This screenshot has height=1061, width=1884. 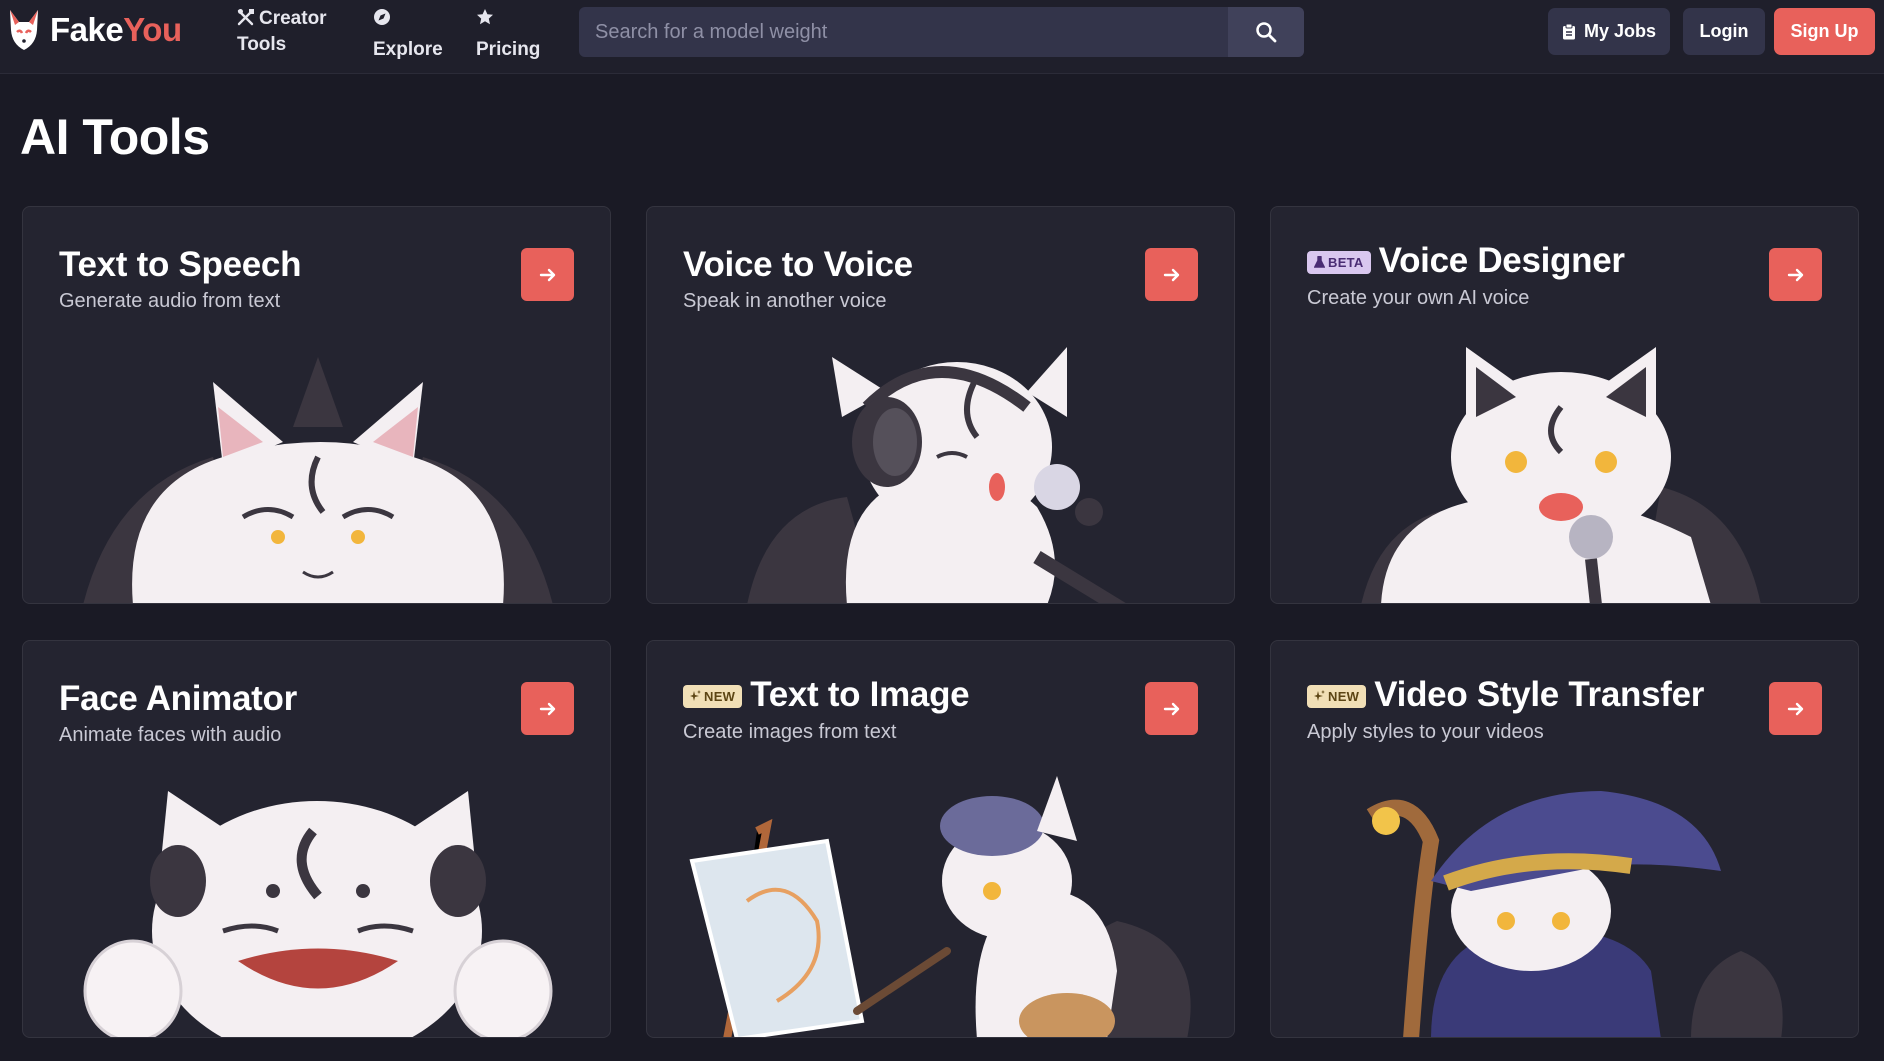 I want to click on card-title-row: BETA Voice Designer, so click(x=1466, y=261).